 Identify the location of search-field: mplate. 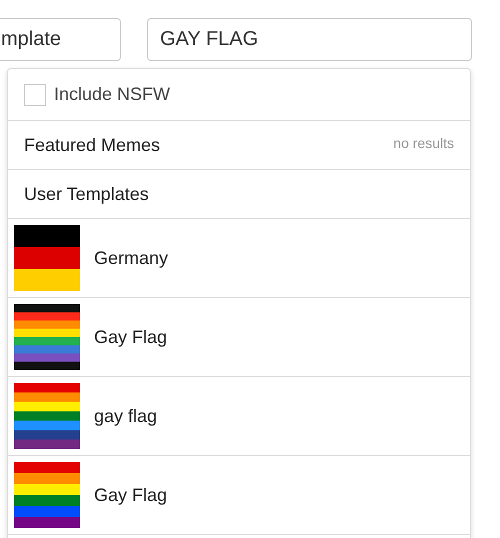
(60, 39).